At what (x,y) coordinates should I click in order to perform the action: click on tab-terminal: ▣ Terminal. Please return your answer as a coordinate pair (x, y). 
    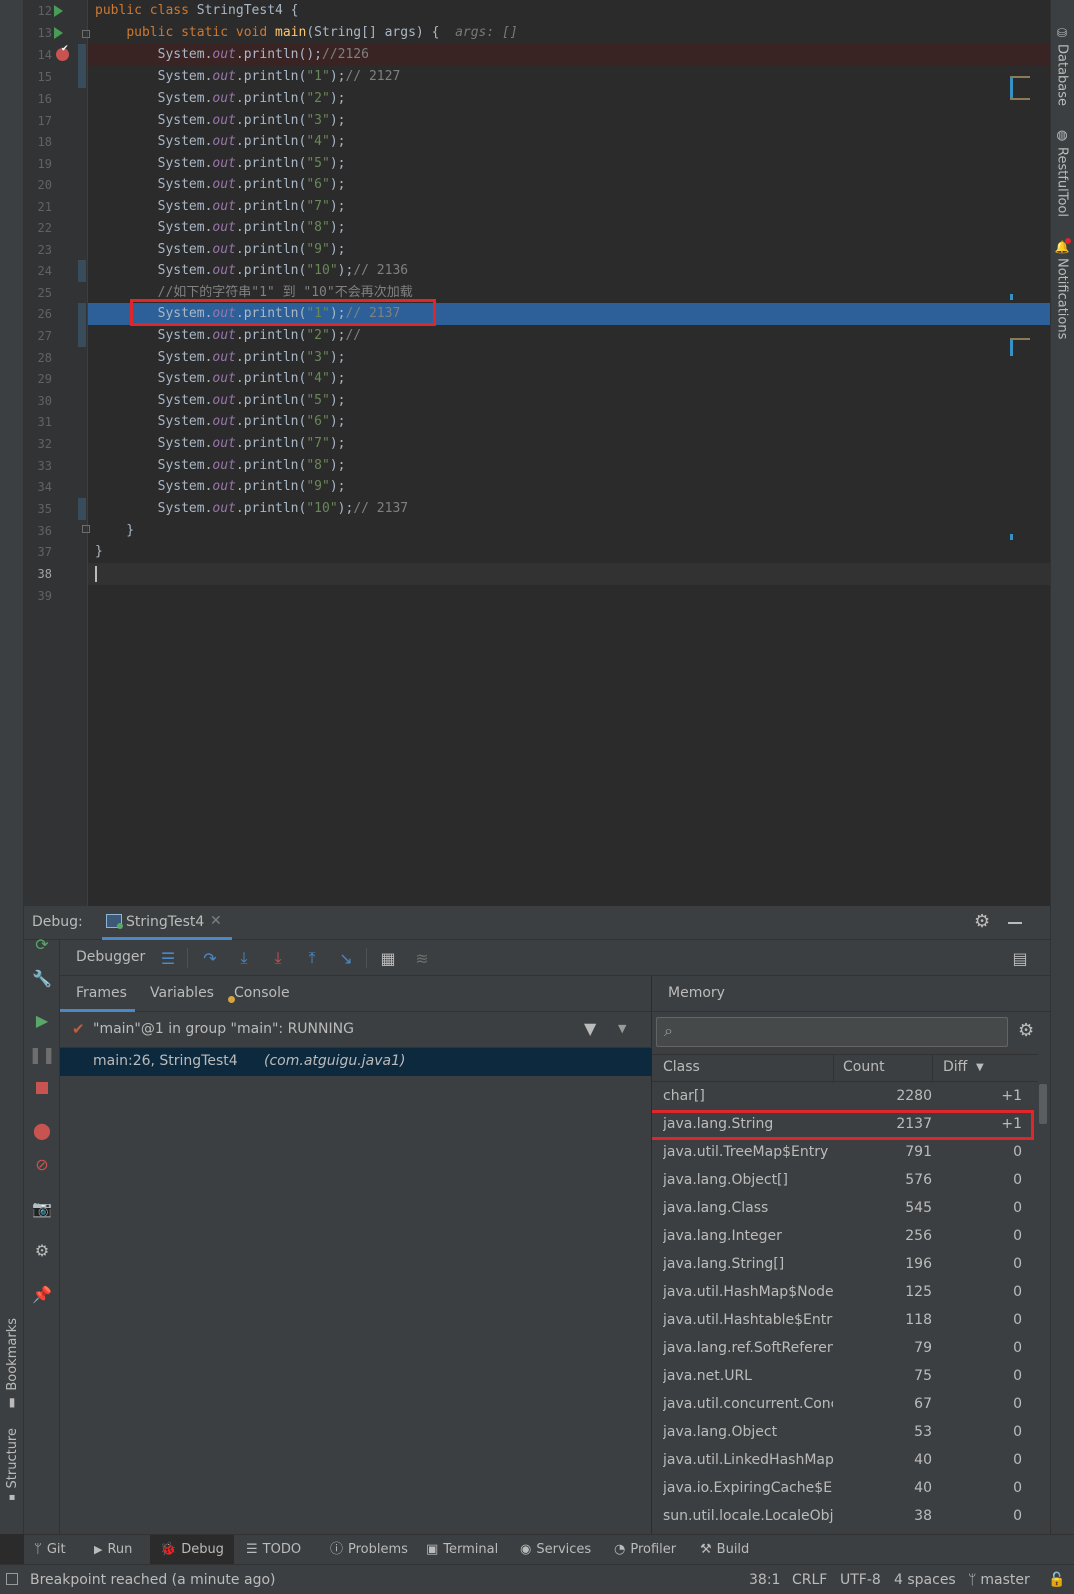
    Looking at the image, I should click on (462, 1550).